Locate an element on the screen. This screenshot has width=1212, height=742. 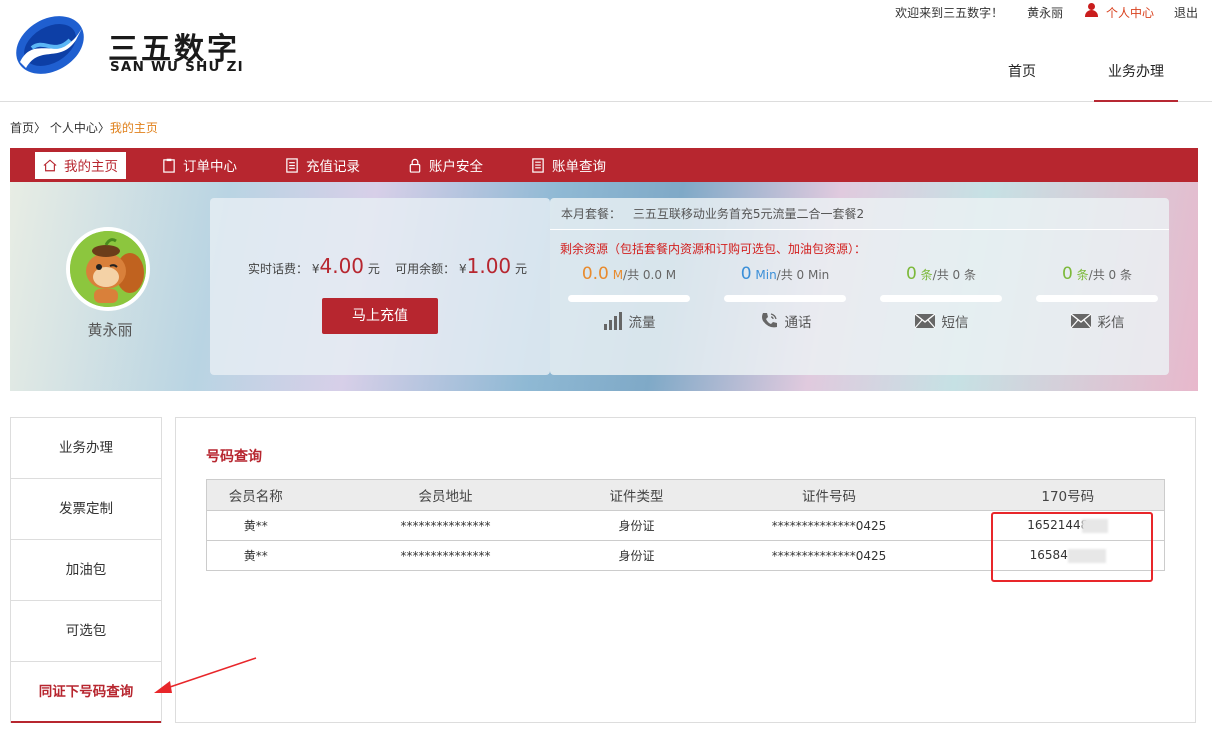
user-name-link: 黄永丽 is located at coordinates (1045, 12).